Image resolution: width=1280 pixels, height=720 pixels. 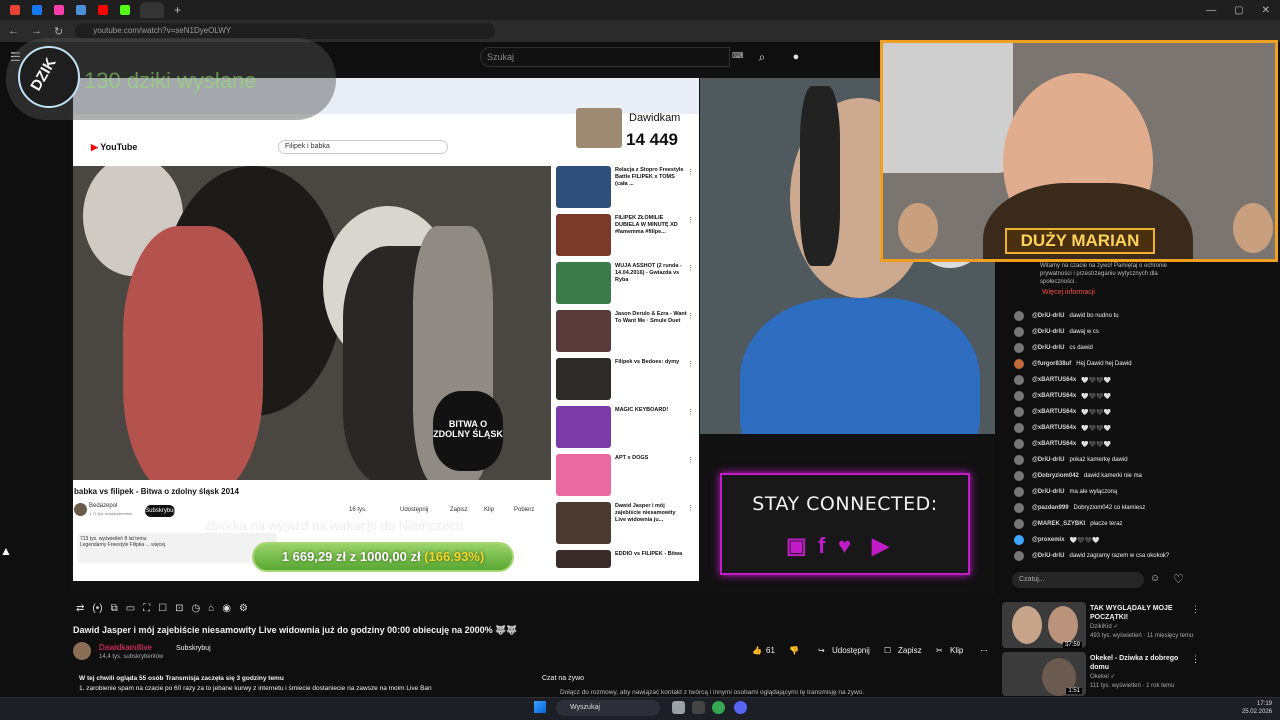 I want to click on inner-rec-item: APT x DOGS ⋮, so click(x=626, y=476).